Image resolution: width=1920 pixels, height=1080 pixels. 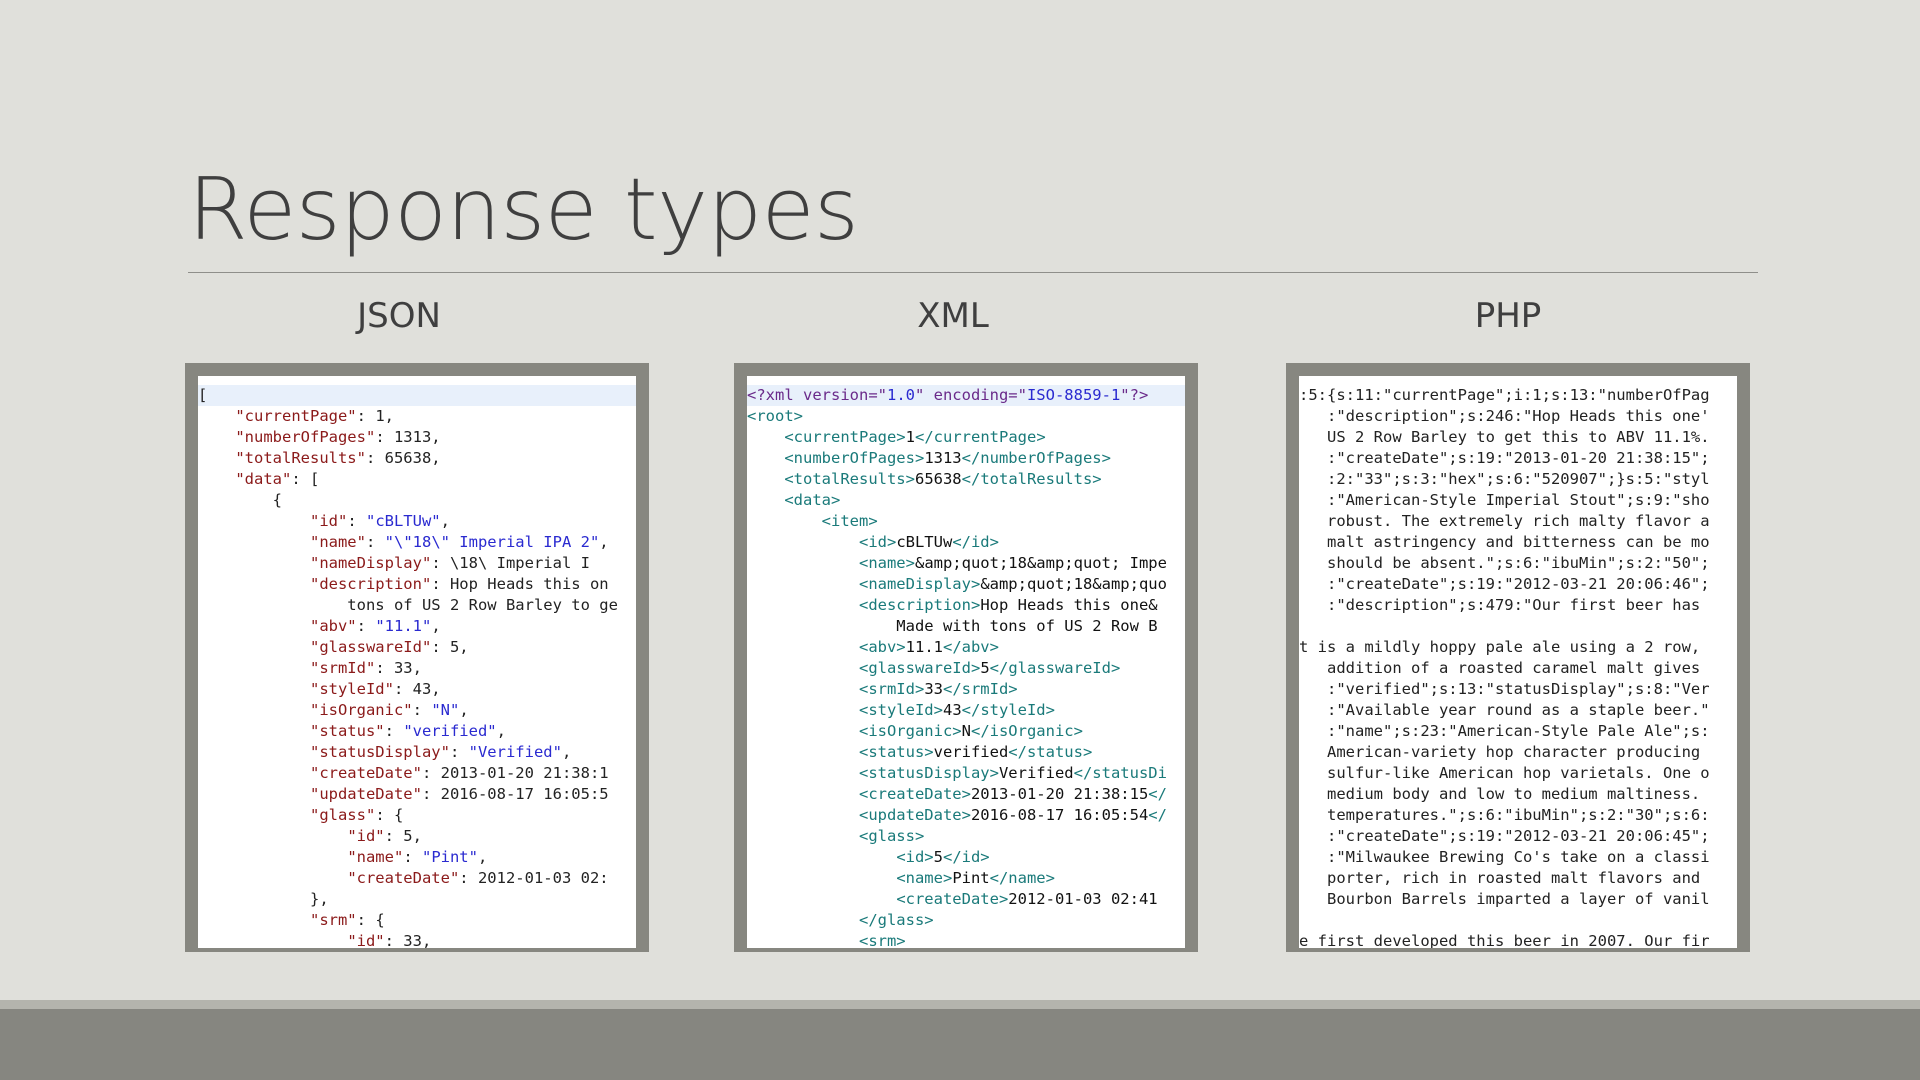 What do you see at coordinates (960, 1040) in the screenshot?
I see `footer-bar` at bounding box center [960, 1040].